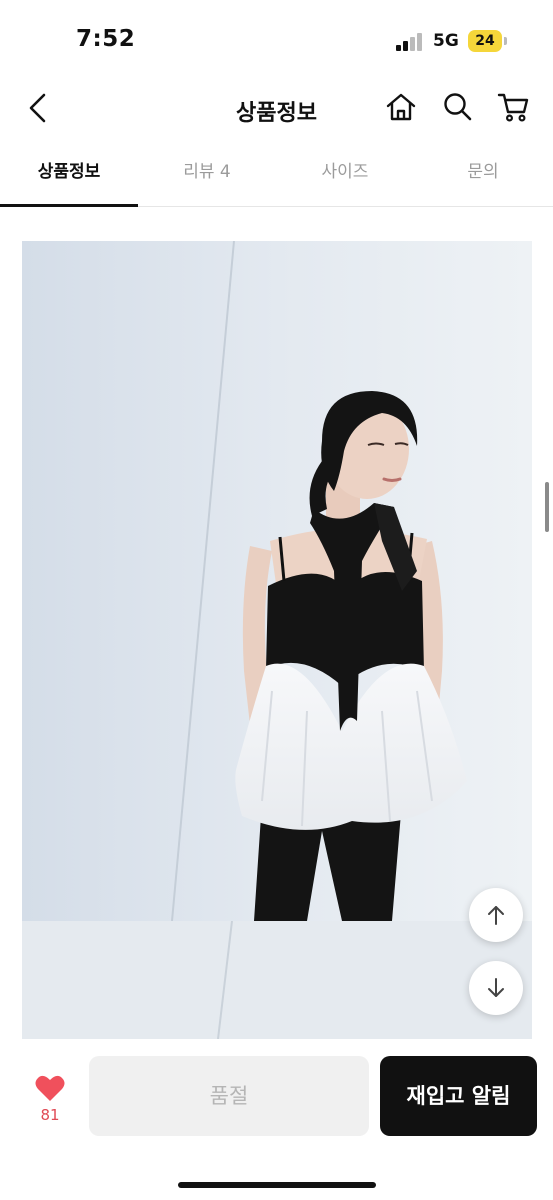  I want to click on bottom-action-bar: 81 품절 재입고 알림, so click(276, 1120).